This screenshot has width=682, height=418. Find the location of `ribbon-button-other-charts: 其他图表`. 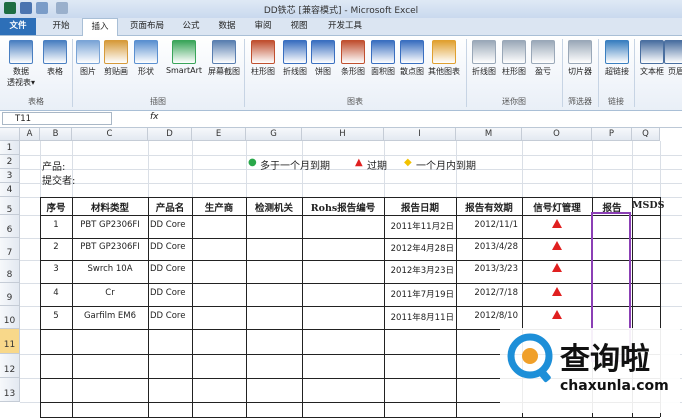

ribbon-button-other-charts: 其他图表 is located at coordinates (444, 58).